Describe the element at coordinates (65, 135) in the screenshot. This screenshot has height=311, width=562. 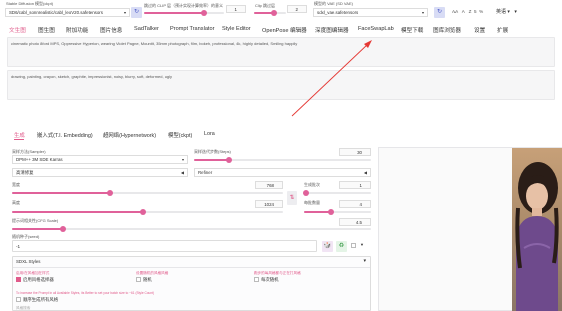
I see `subtab-embedding: 嵌入式(T.I. Embedding)` at that location.